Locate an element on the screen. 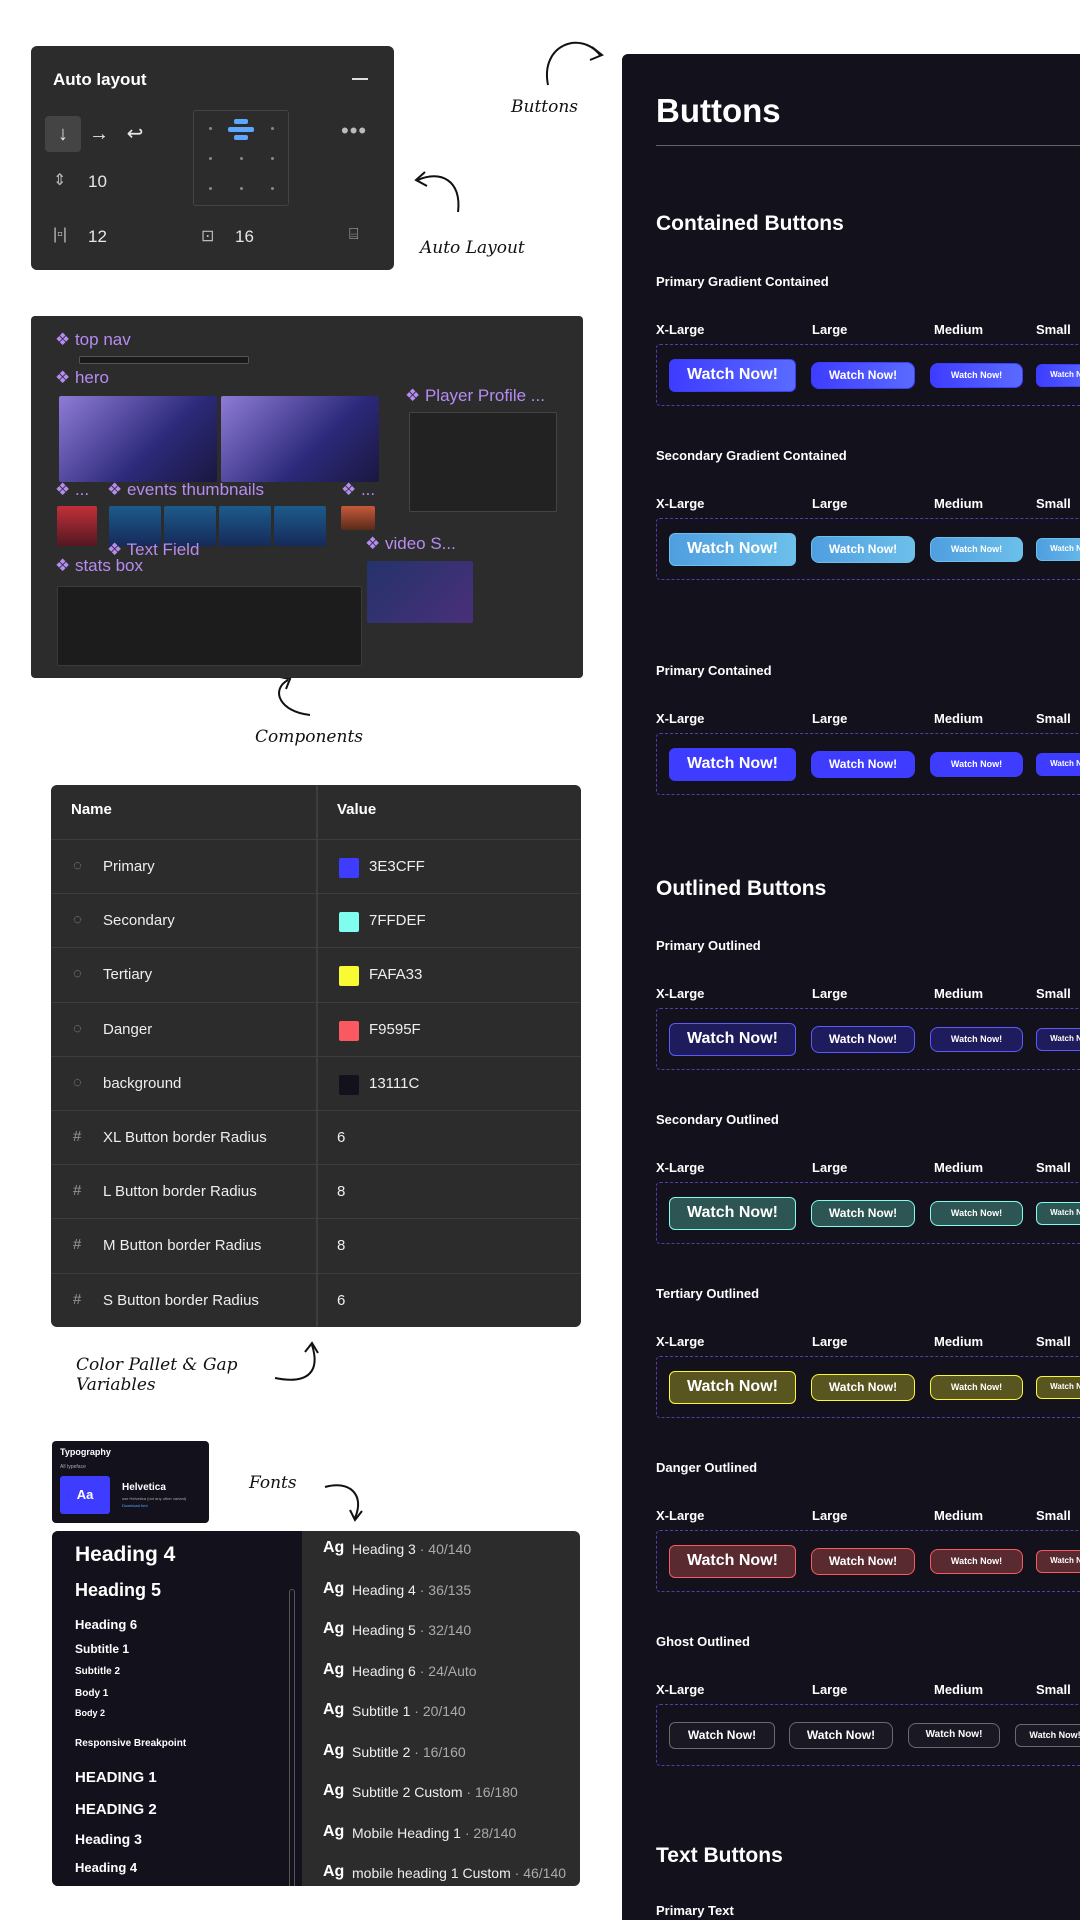  stats-box-thumbnail is located at coordinates (209, 626).